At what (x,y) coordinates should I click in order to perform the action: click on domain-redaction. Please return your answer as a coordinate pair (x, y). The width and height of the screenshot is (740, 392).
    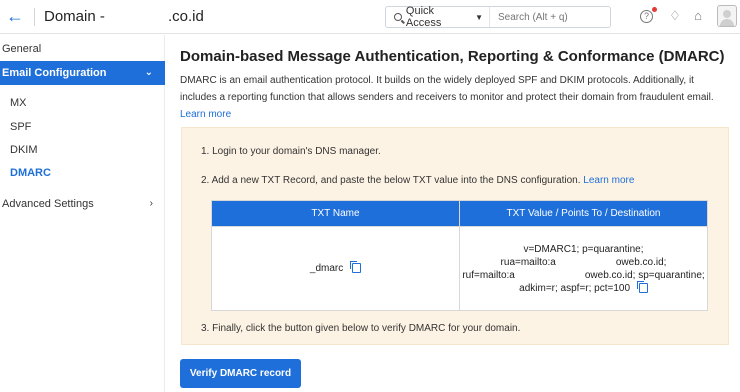
    Looking at the image, I should click on (138, 19).